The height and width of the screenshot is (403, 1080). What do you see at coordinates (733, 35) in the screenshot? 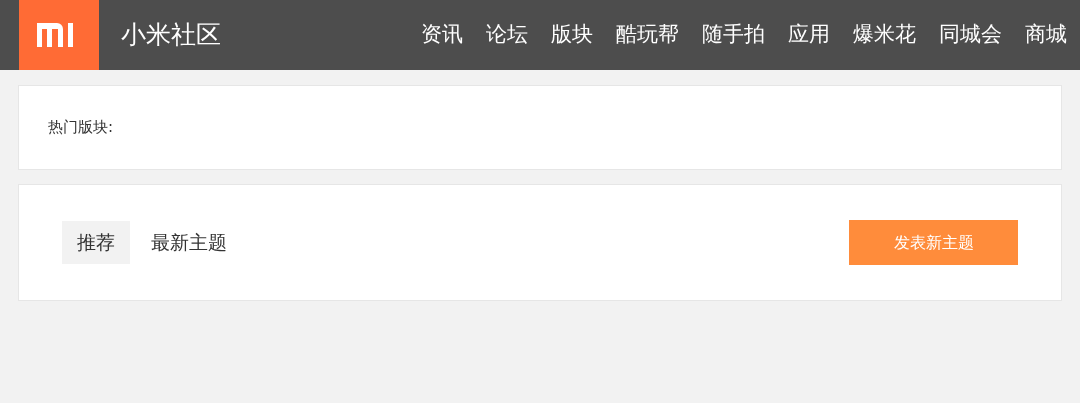
I see `nav-link: 随手拍` at bounding box center [733, 35].